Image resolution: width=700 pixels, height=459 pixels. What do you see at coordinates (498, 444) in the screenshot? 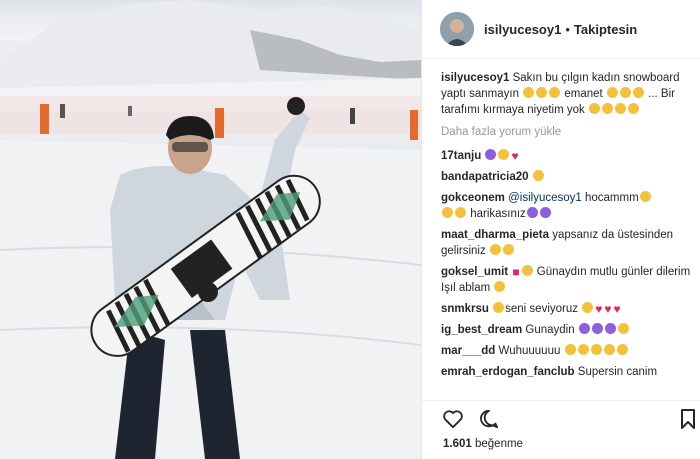
I see `likes-label: beğenme` at bounding box center [498, 444].